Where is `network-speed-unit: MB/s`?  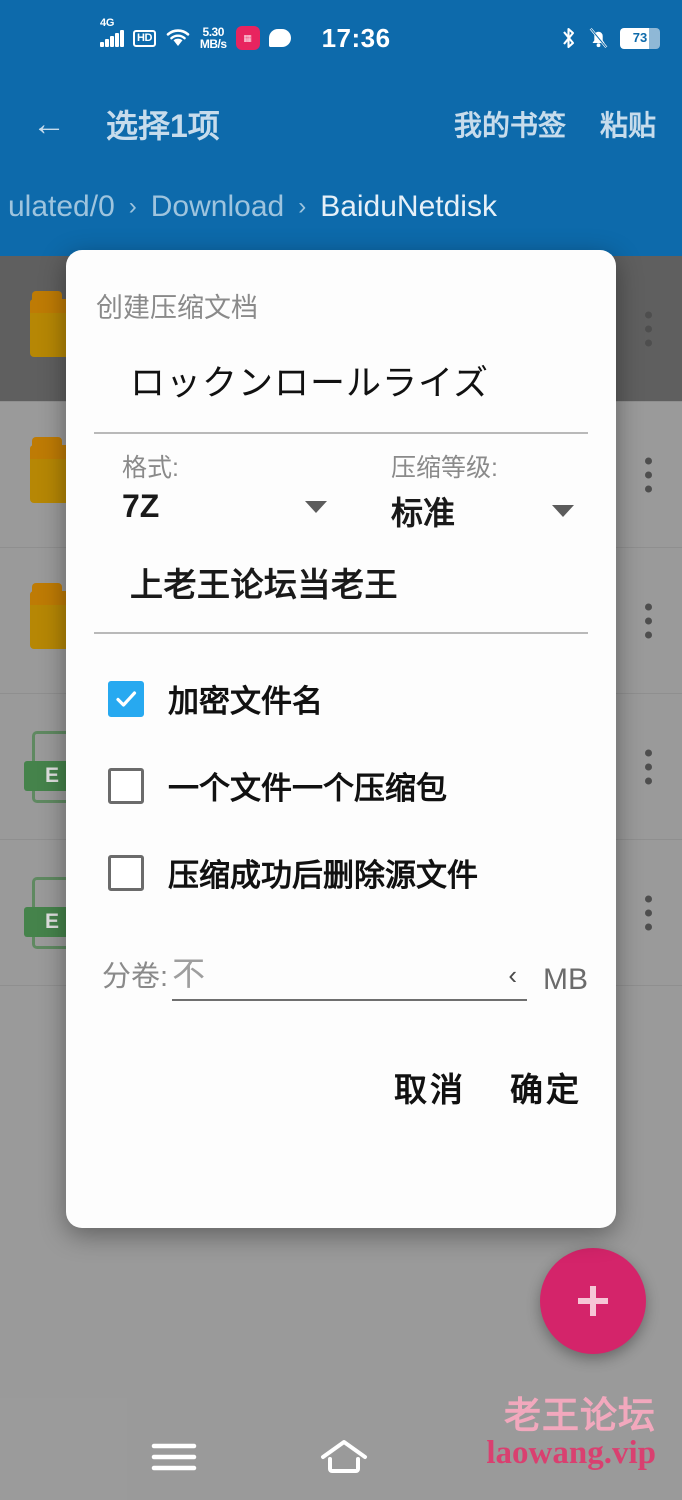
network-speed-unit: MB/s is located at coordinates (213, 44).